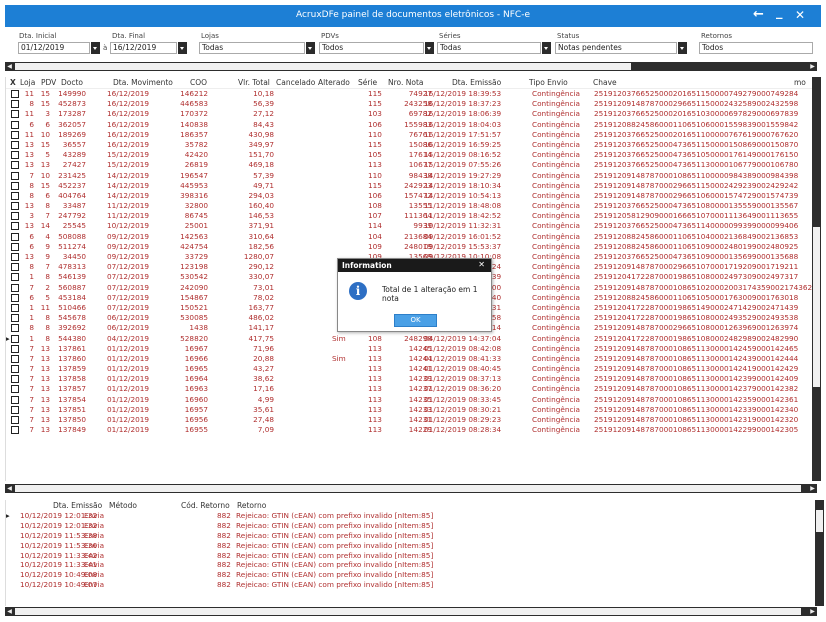  What do you see at coordinates (252, 48) in the screenshot?
I see `lojas-select: Todas` at bounding box center [252, 48].